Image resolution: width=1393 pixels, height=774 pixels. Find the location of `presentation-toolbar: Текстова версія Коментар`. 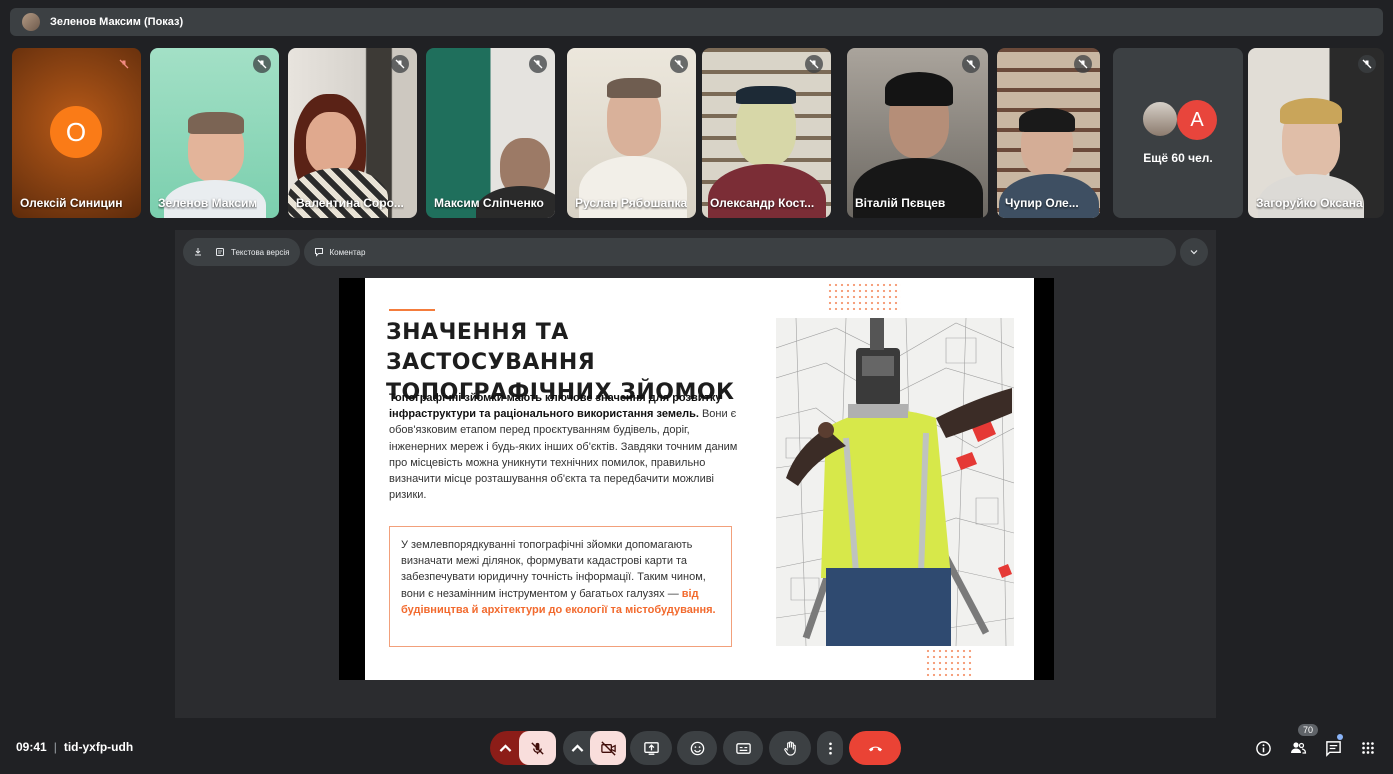

presentation-toolbar: Текстова версія Коментар is located at coordinates (695, 252).